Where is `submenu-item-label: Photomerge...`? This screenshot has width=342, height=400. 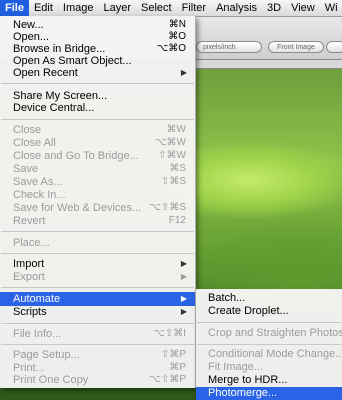 submenu-item-label: Photomerge... is located at coordinates (243, 393).